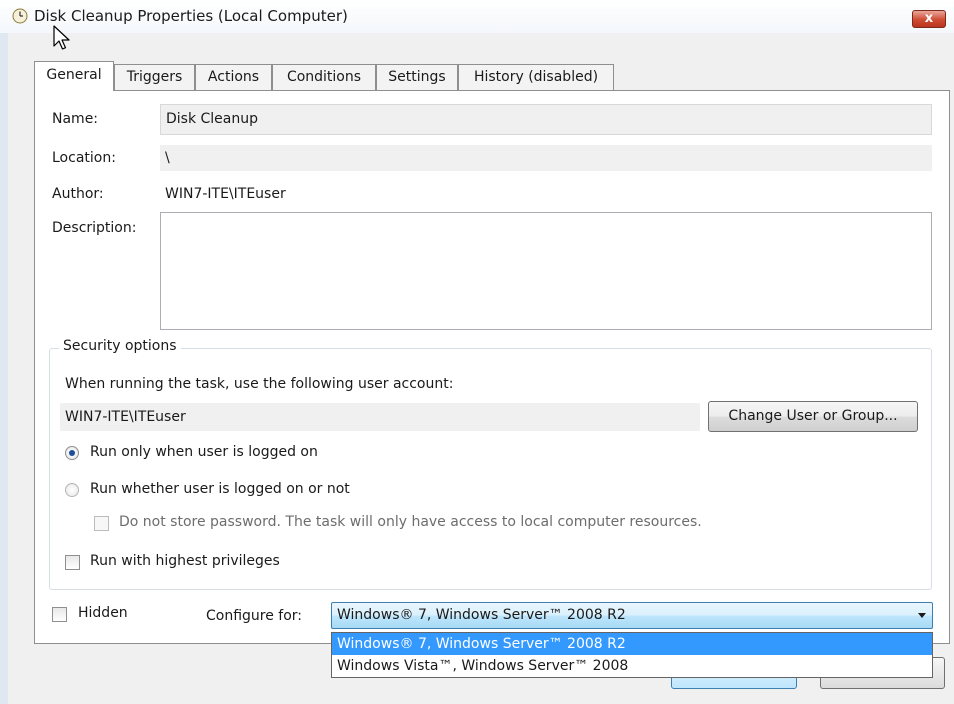 The width and height of the screenshot is (954, 704). I want to click on tab-general: General, so click(74, 76).